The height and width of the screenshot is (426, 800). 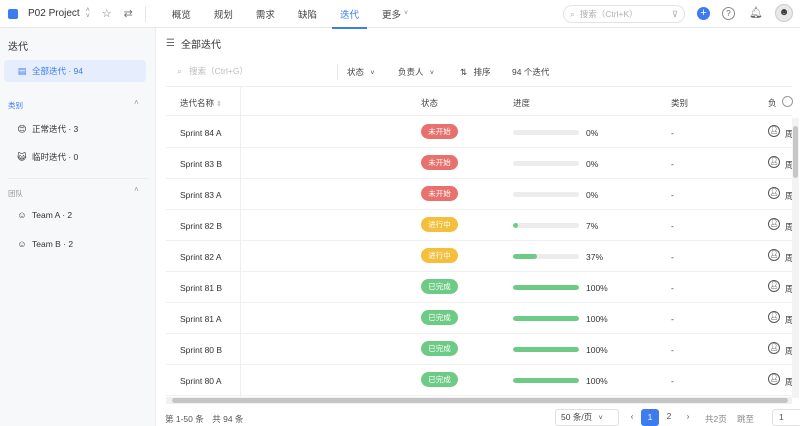 I want to click on table-row: Sprint 81 A 已完成 100% - 👤︎ 周, so click(x=479, y=318).